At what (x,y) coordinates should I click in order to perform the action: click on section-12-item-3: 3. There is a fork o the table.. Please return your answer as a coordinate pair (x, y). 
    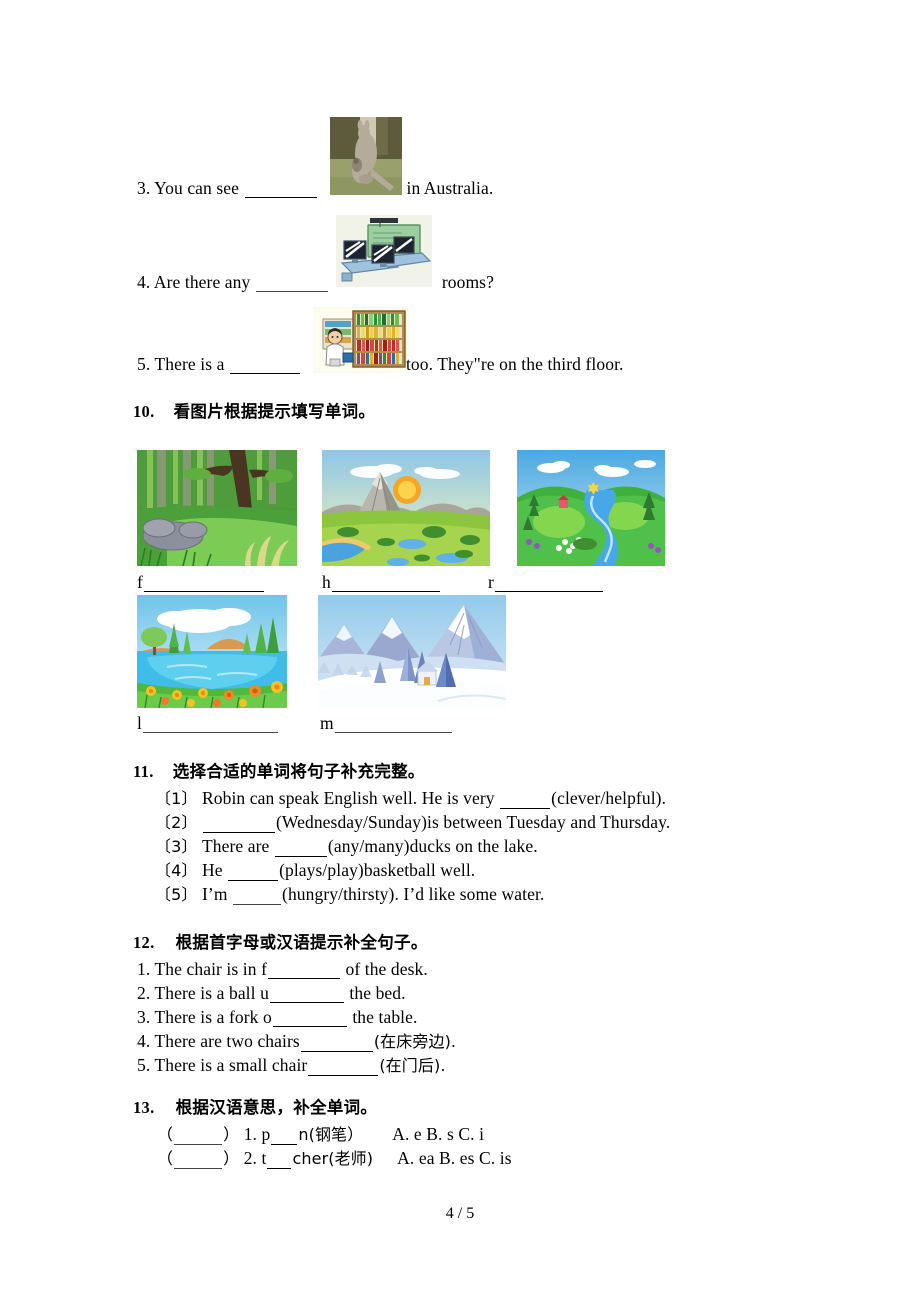
    Looking at the image, I should click on (277, 1017).